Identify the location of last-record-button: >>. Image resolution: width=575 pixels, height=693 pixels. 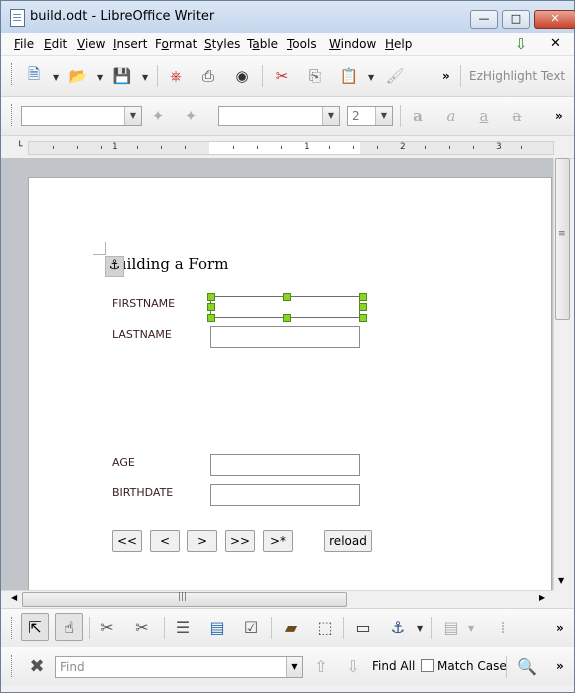
(240, 541).